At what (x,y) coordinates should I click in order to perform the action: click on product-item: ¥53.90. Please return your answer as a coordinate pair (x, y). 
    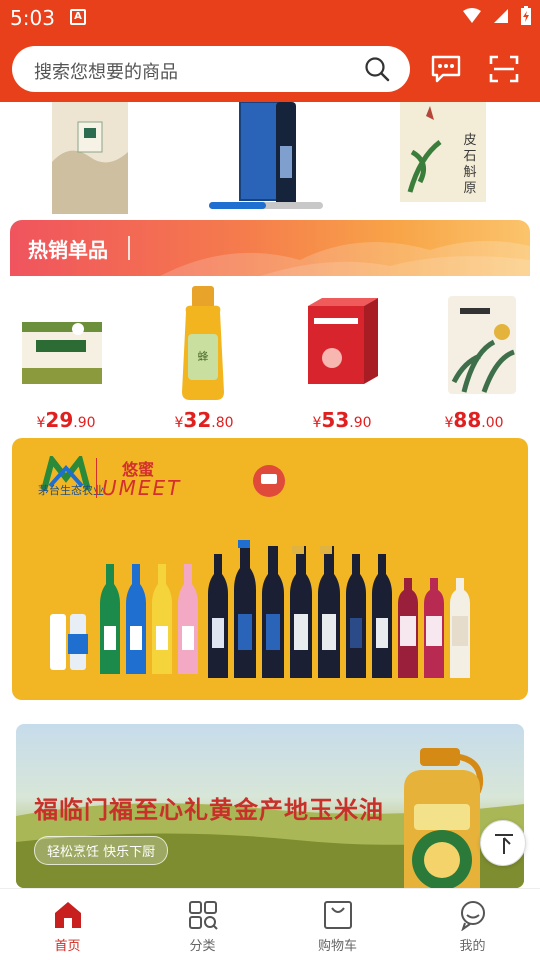
    Looking at the image, I should click on (342, 358).